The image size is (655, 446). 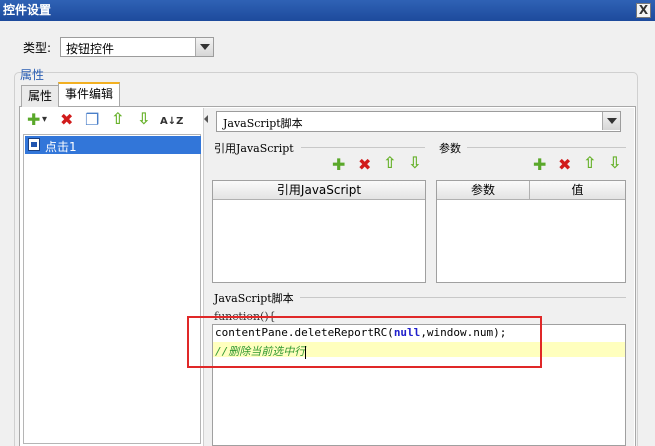 What do you see at coordinates (263, 123) in the screenshot?
I see `script-type-value: JavaScript脚本` at bounding box center [263, 123].